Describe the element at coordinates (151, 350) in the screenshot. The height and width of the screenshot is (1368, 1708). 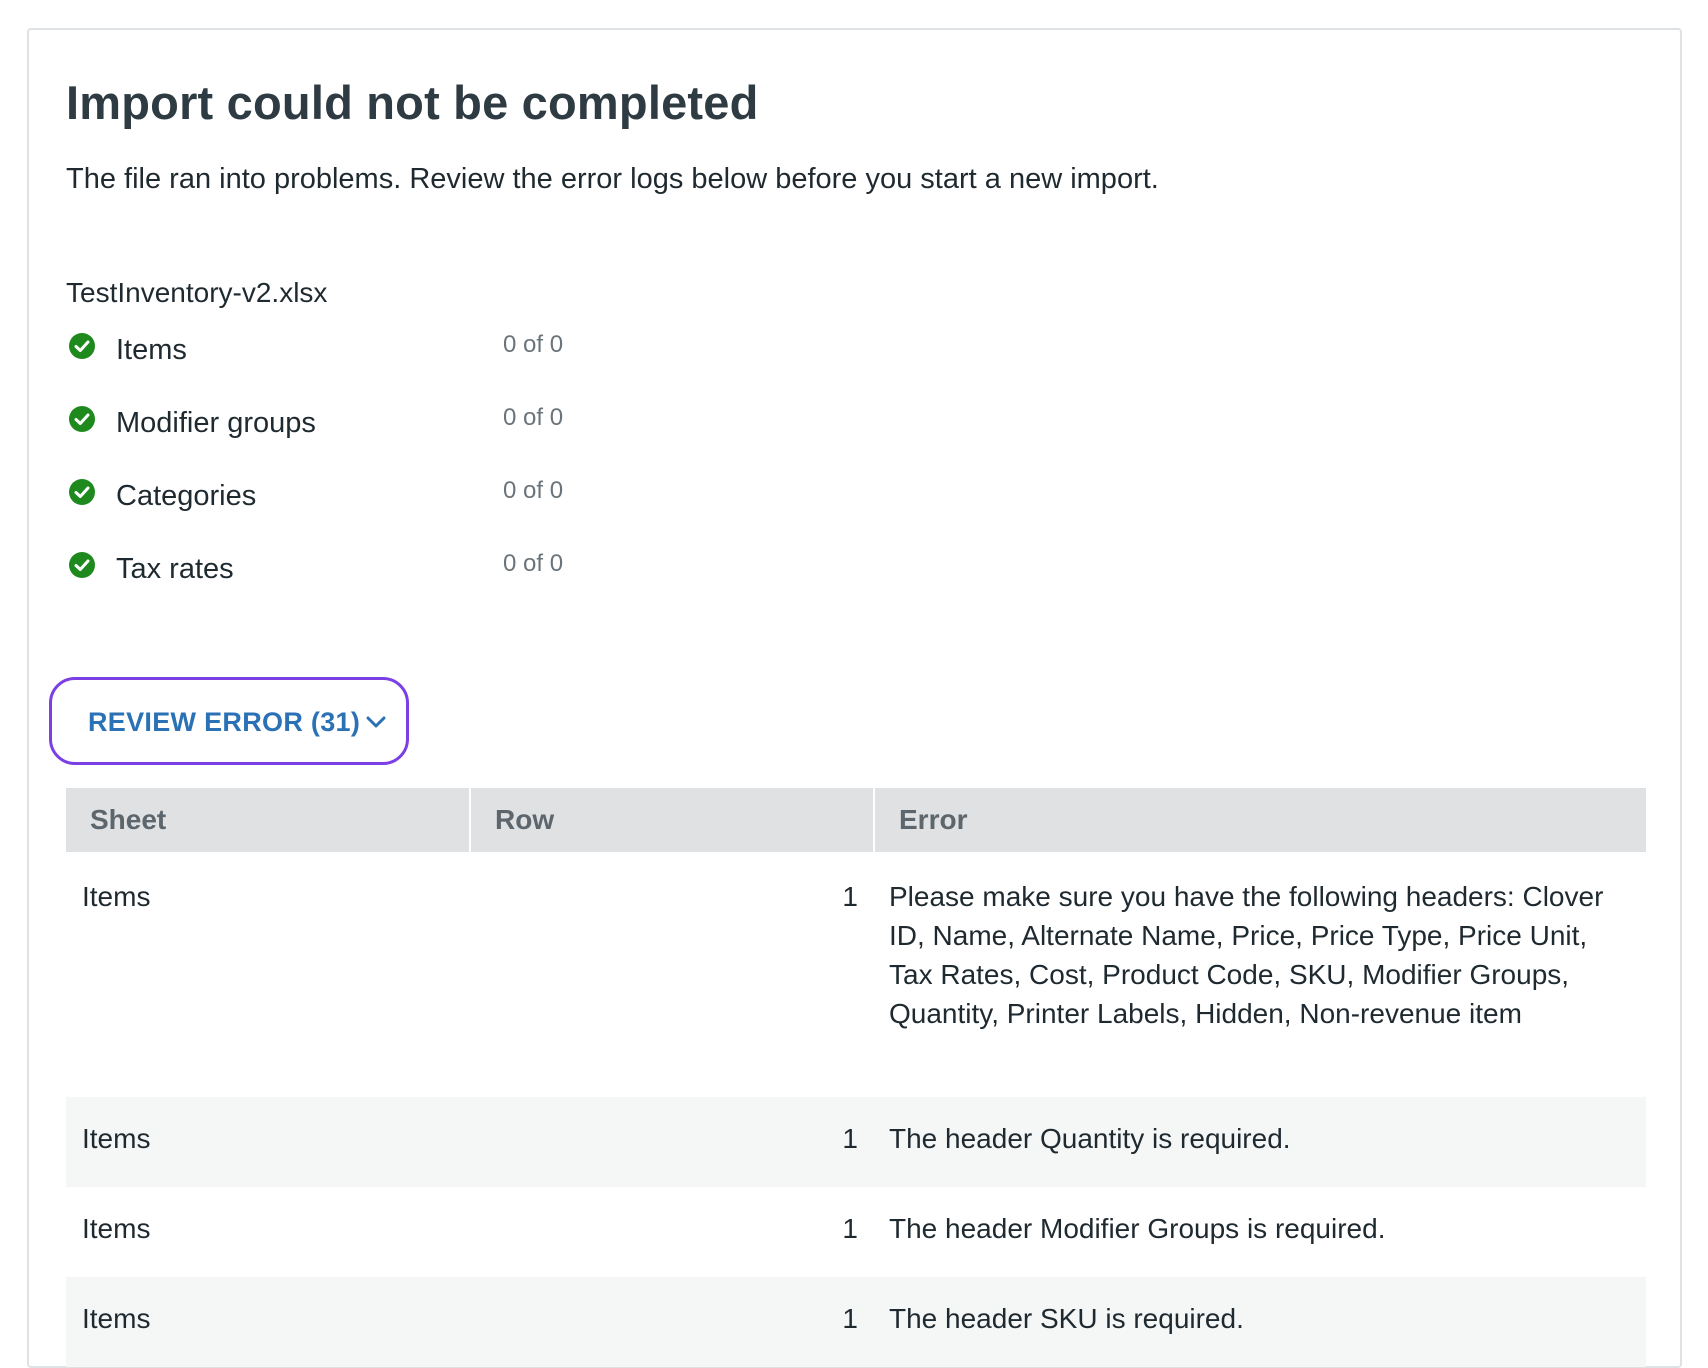
I see `stat-label: Items` at that location.